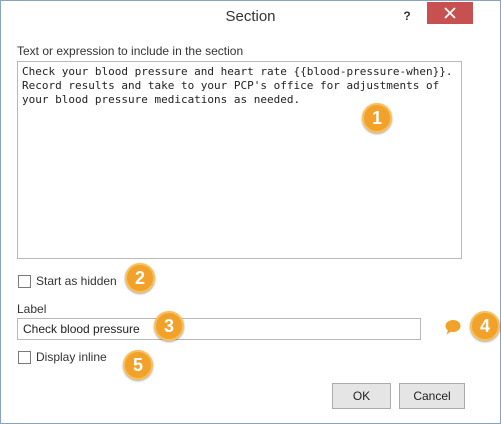 This screenshot has width=501, height=424. What do you see at coordinates (432, 396) in the screenshot?
I see `cancel-button: Cancel` at bounding box center [432, 396].